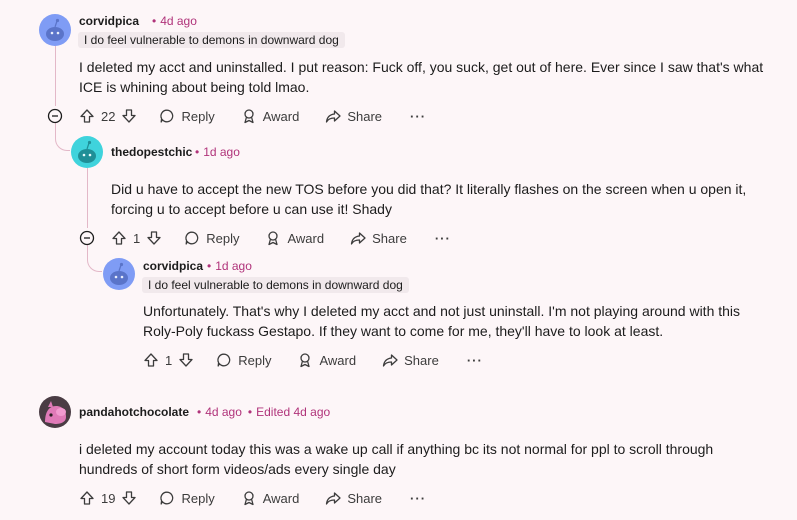  I want to click on comment-username: thedopestchic, so click(151, 152).